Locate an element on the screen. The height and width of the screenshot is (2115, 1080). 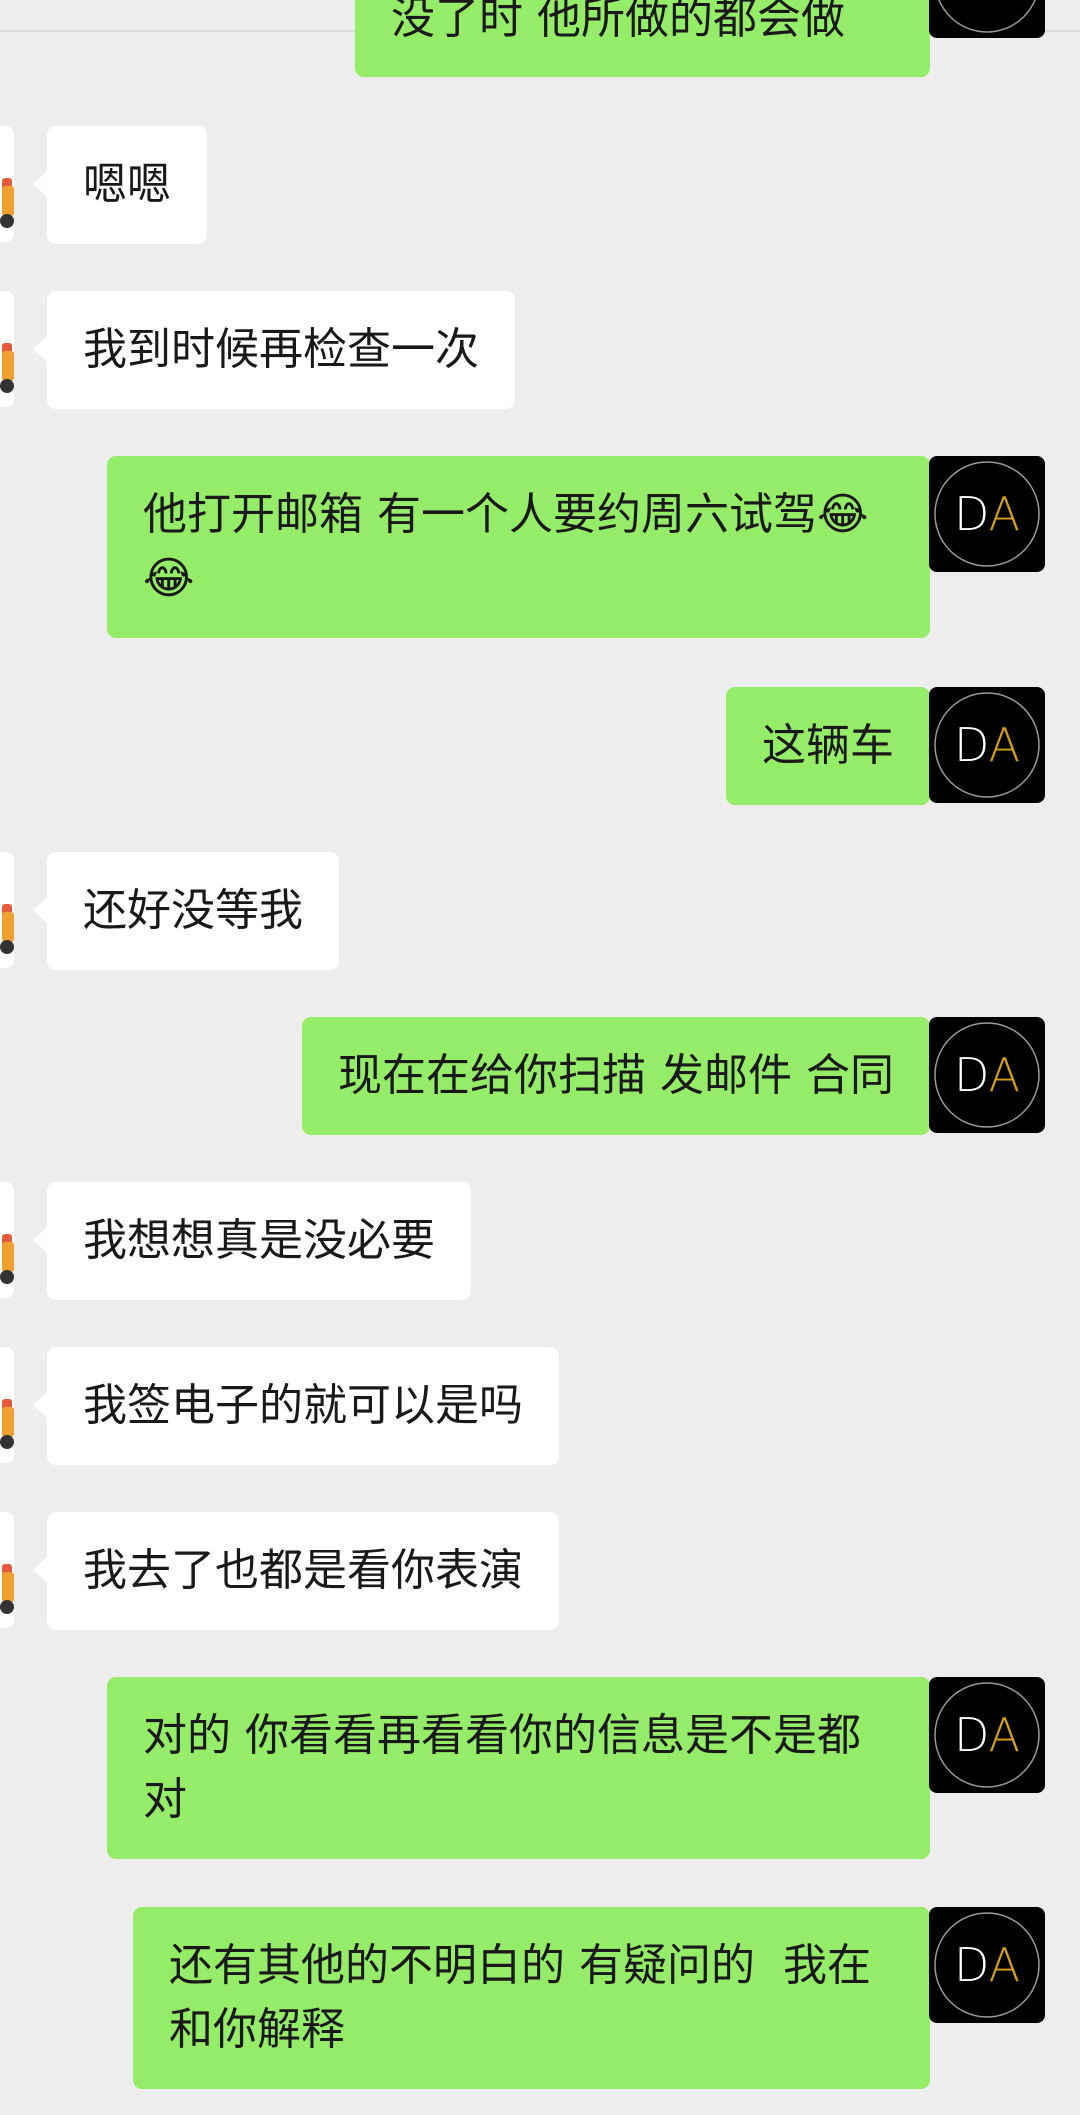
message-bubble-incoming: 我去了也都是看你表演 is located at coordinates (296, 1571).